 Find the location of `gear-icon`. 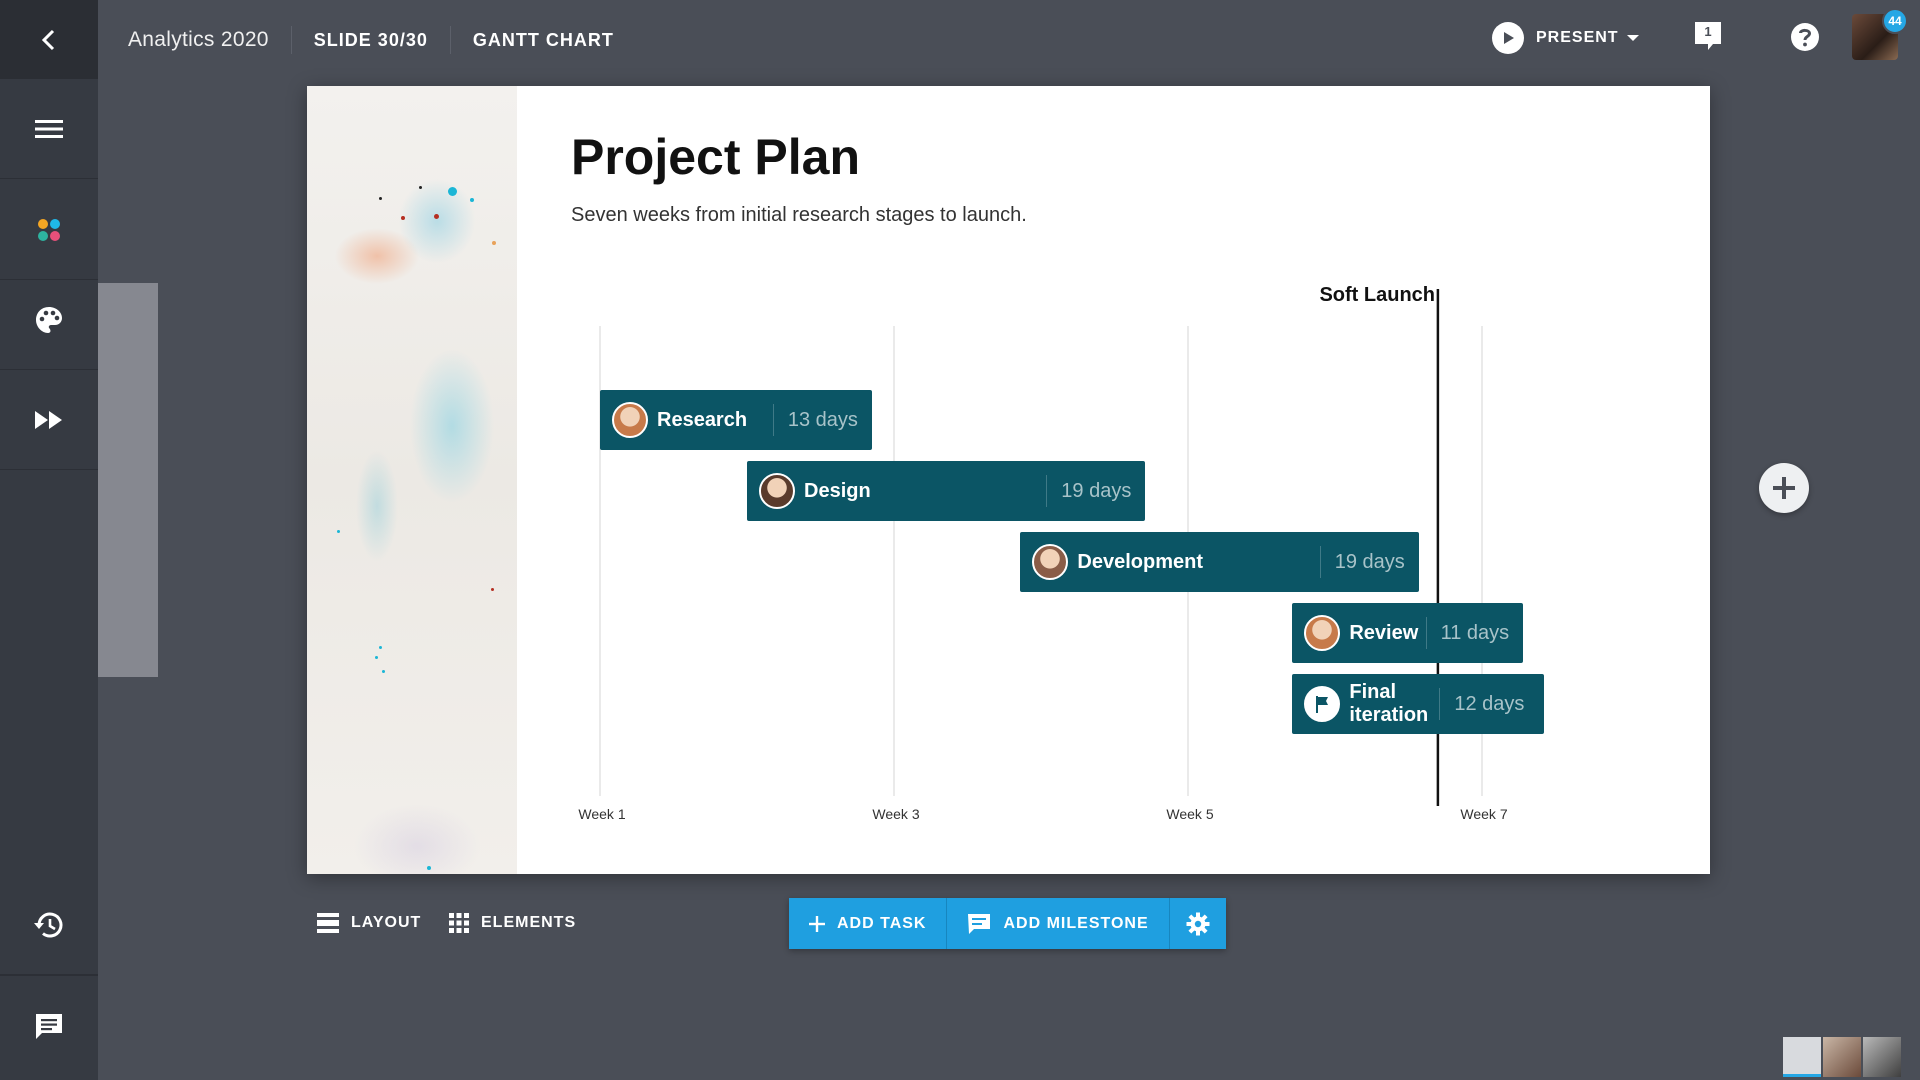

gear-icon is located at coordinates (1198, 923).